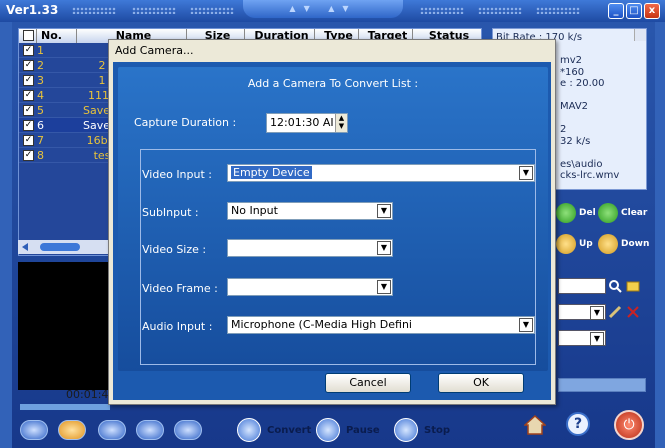 This screenshot has width=665, height=448. What do you see at coordinates (254, 210) in the screenshot?
I see `subinput-value: No Input` at bounding box center [254, 210].